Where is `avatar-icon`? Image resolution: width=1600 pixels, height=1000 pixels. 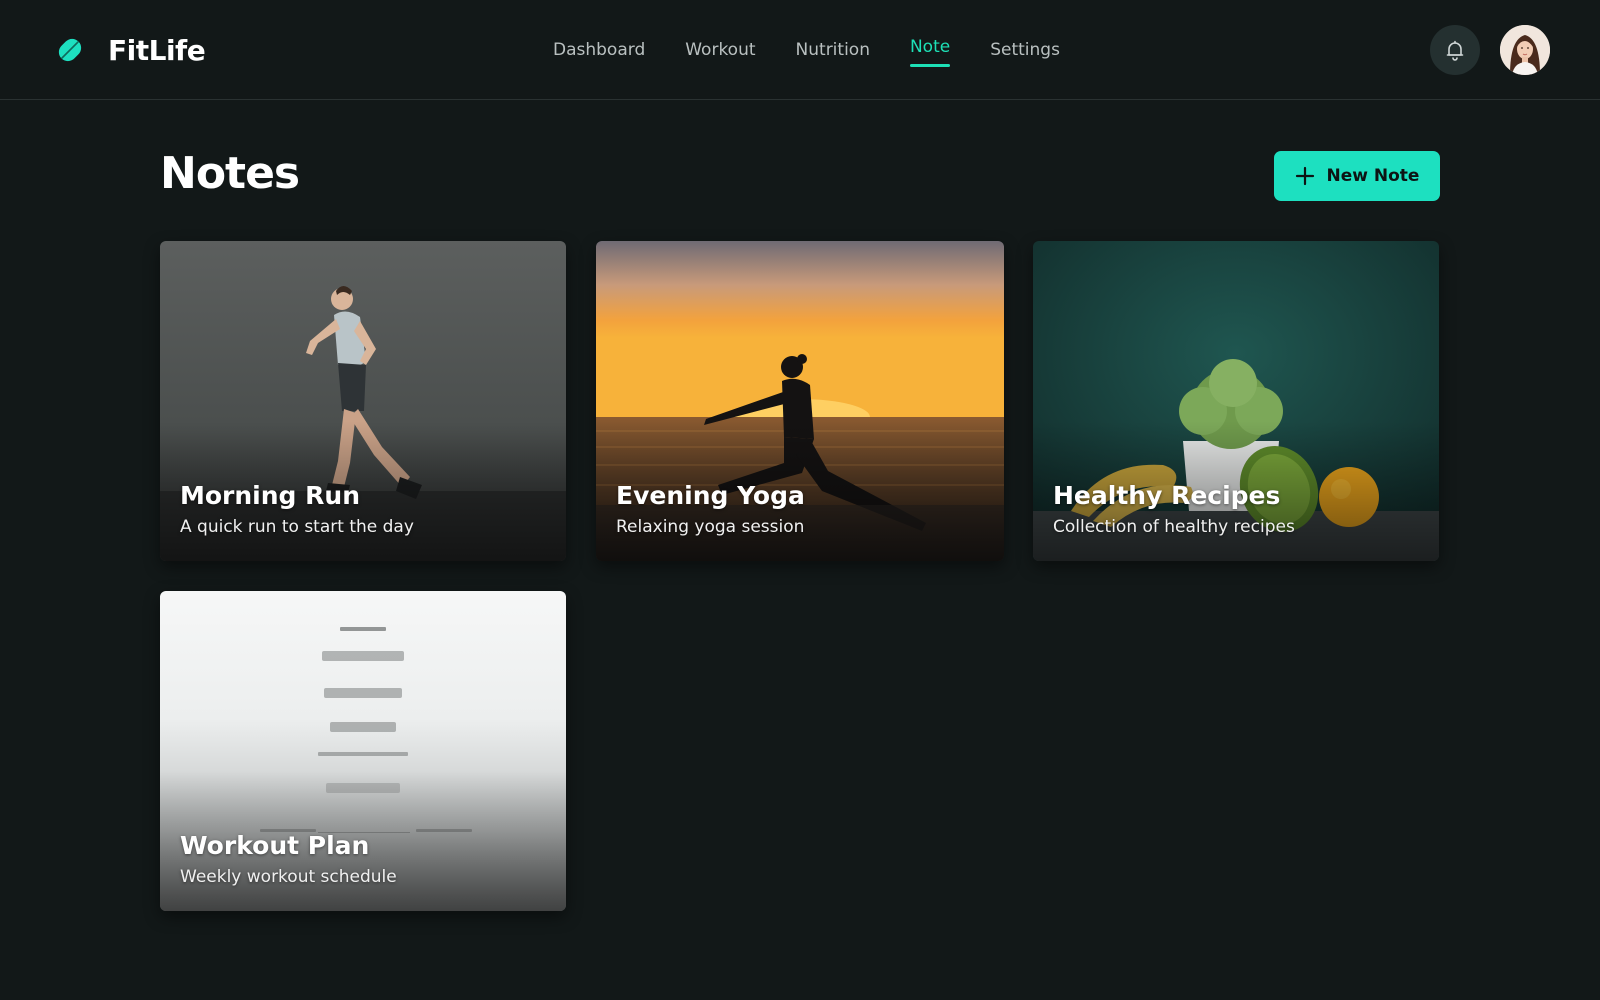 avatar-icon is located at coordinates (1525, 50).